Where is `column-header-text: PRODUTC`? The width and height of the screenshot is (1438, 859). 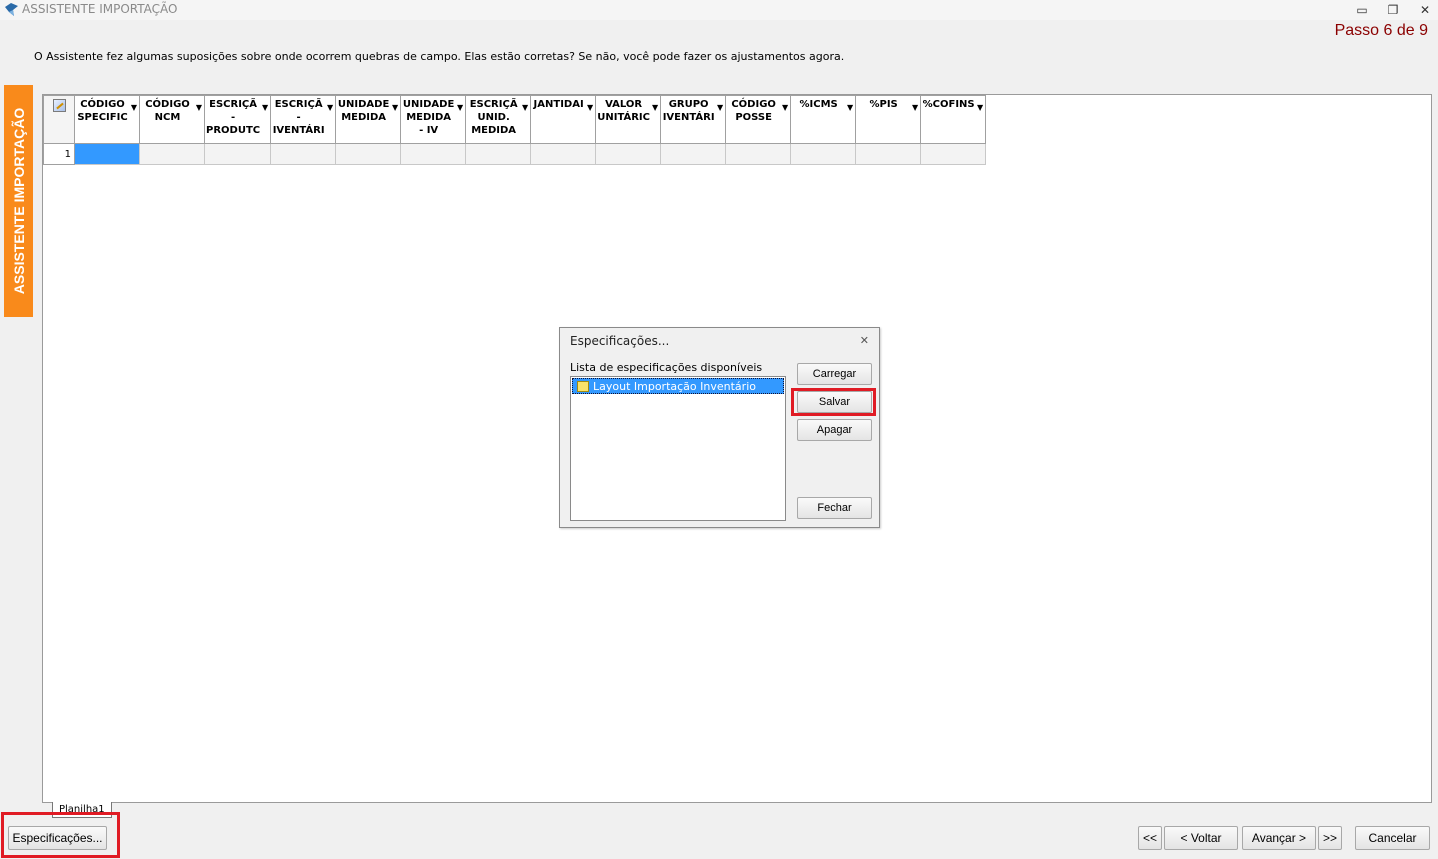 column-header-text: PRODUTC is located at coordinates (233, 130).